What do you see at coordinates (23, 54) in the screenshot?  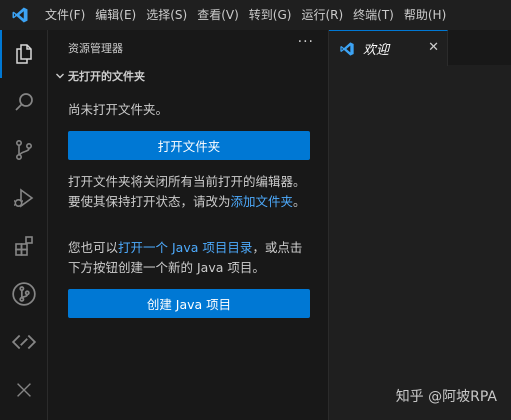 I see `explorer-icon` at bounding box center [23, 54].